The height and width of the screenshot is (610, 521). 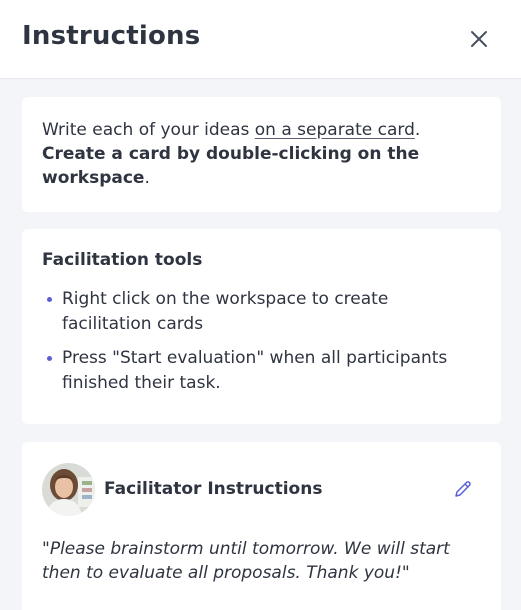 I want to click on close-button, so click(x=479, y=39).